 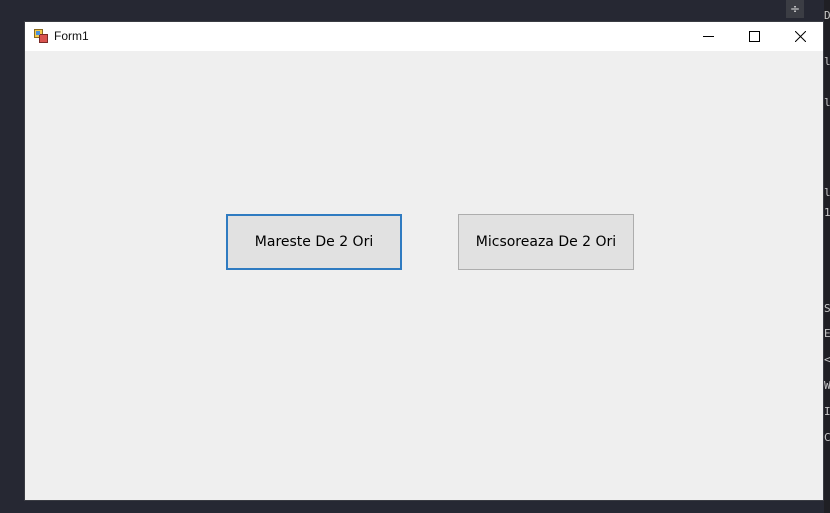 I want to click on form-app-icon, so click(x=41, y=36).